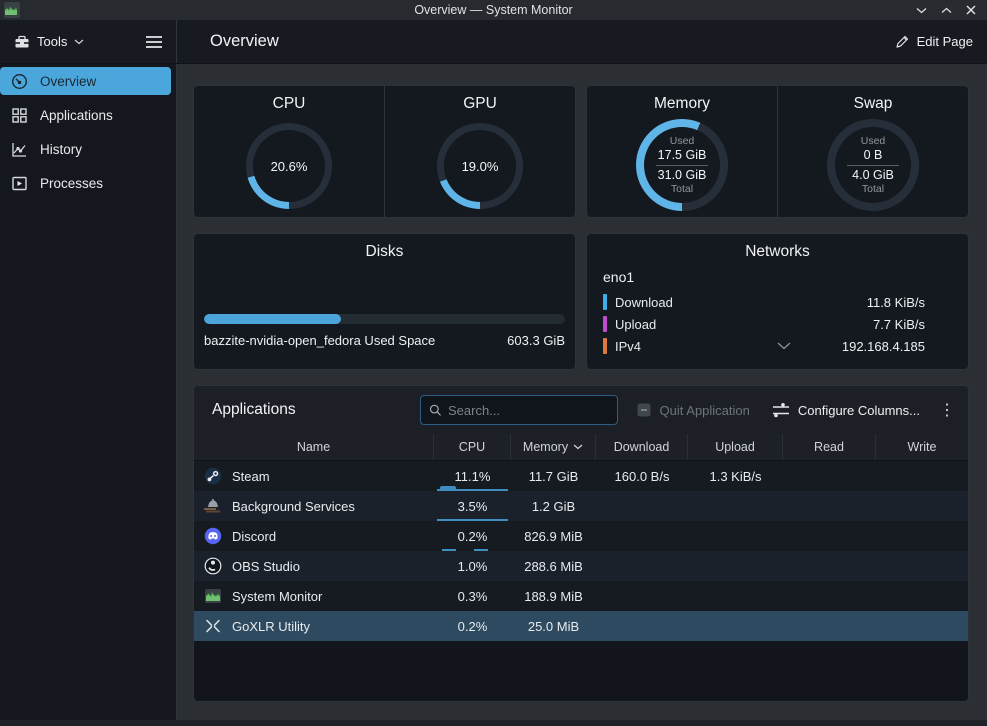  I want to click on memory-swap-card: Memory Used 17.5 GiB 31.0 GiB Total Swap, so click(777, 151).